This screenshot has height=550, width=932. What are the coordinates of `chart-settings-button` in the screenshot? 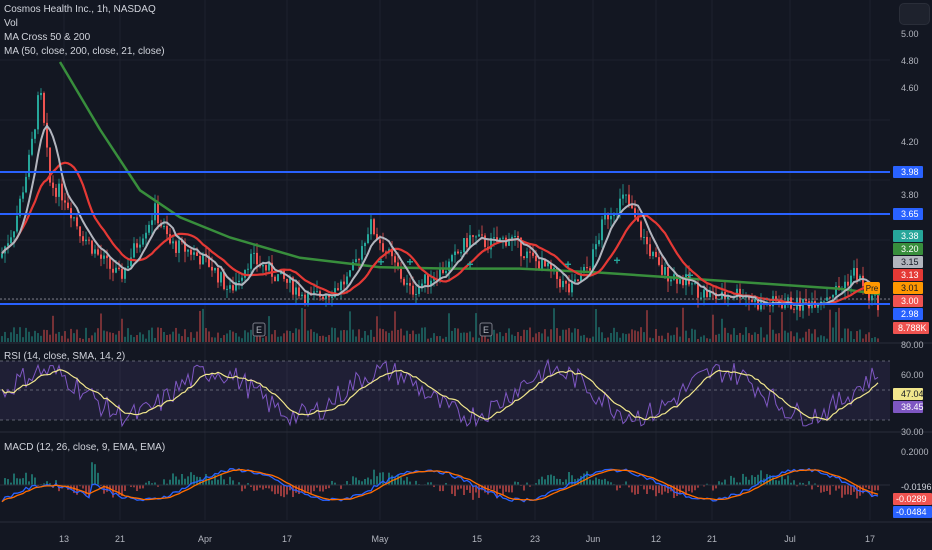 It's located at (914, 14).